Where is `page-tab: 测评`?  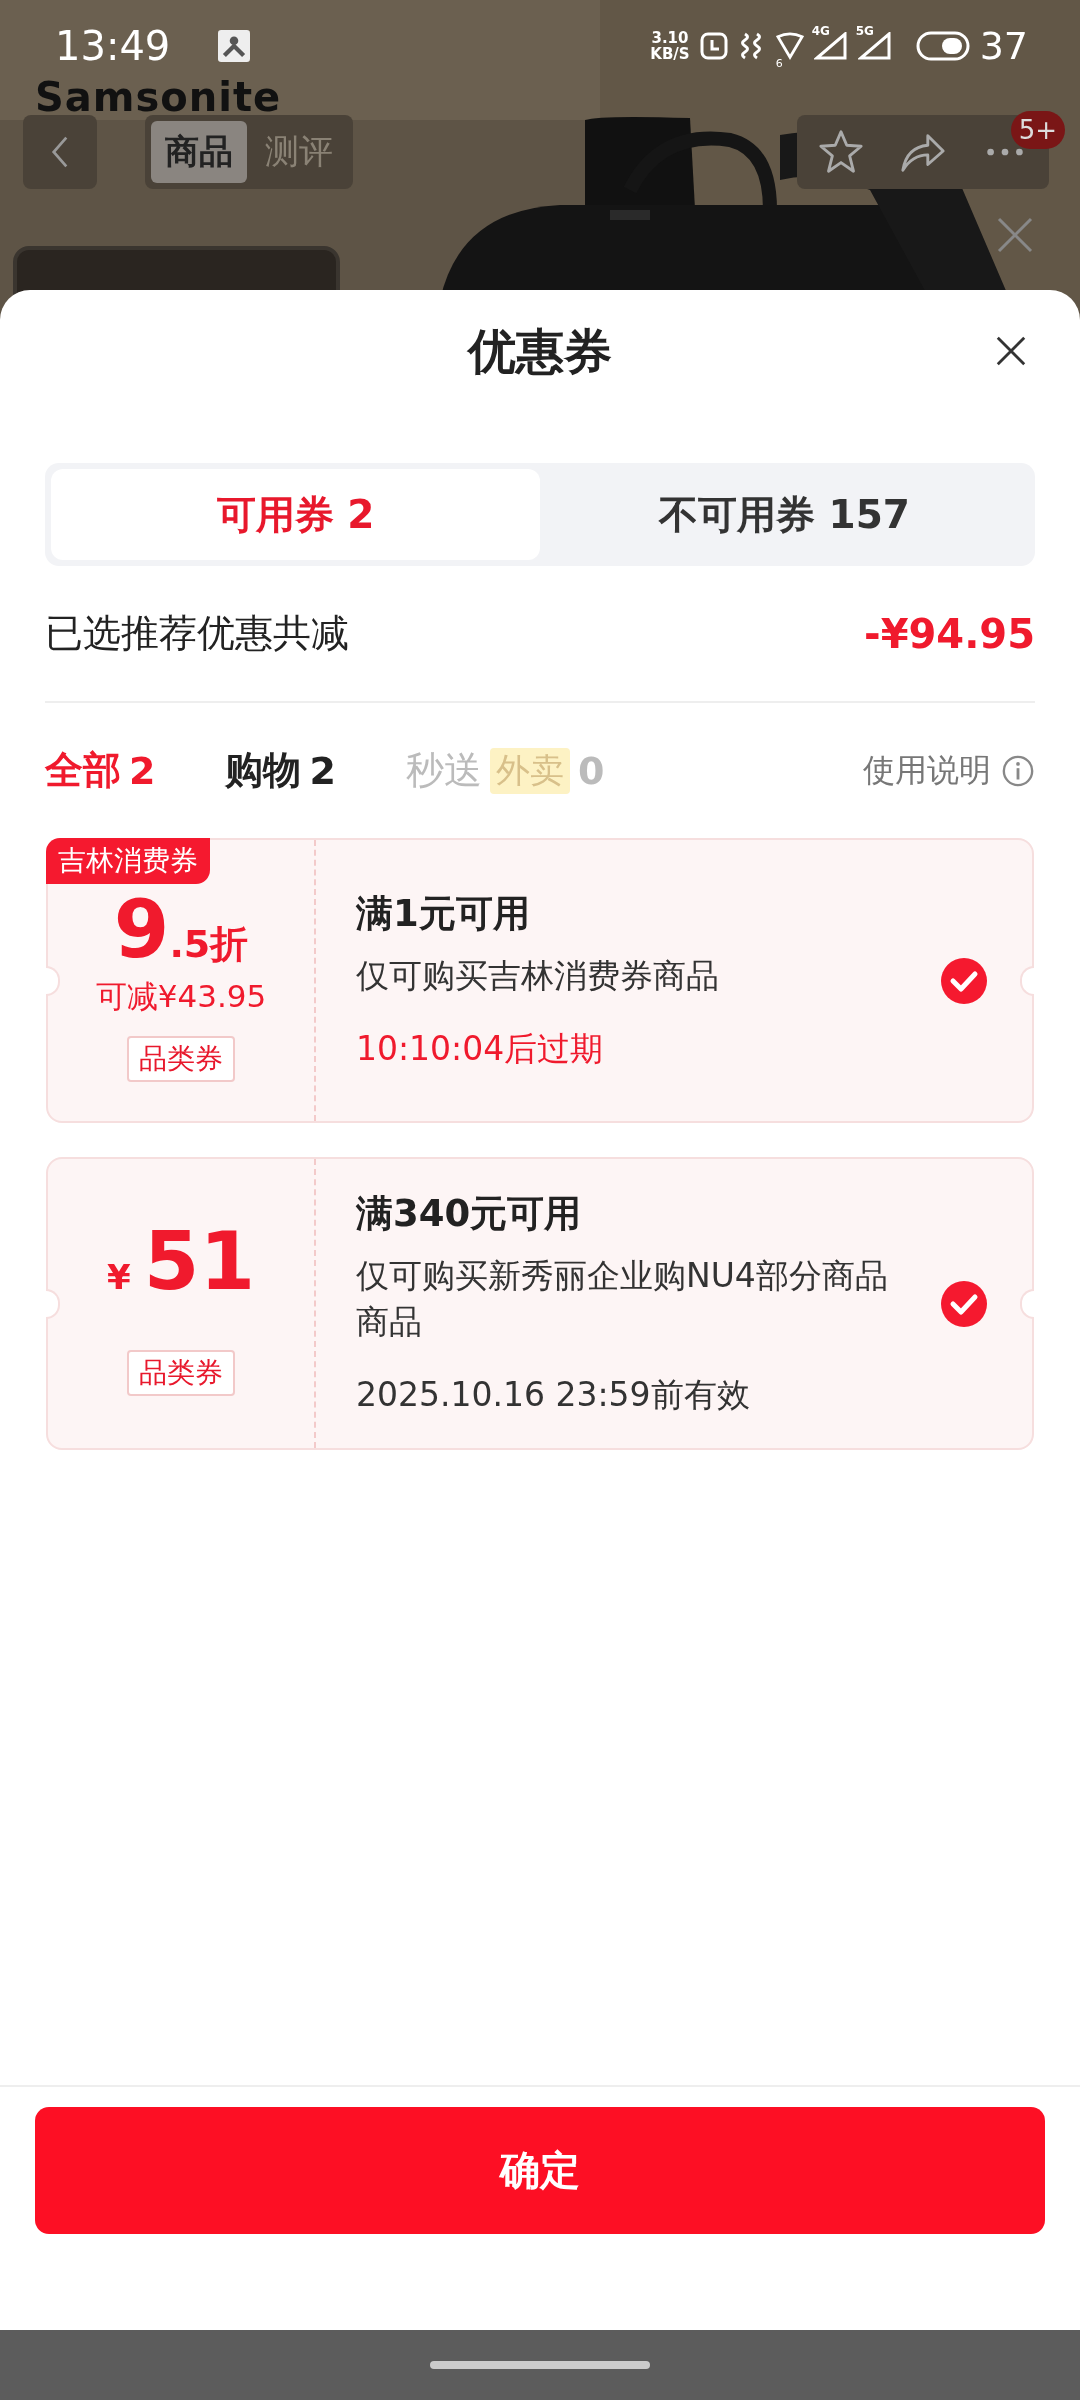 page-tab: 测评 is located at coordinates (299, 152).